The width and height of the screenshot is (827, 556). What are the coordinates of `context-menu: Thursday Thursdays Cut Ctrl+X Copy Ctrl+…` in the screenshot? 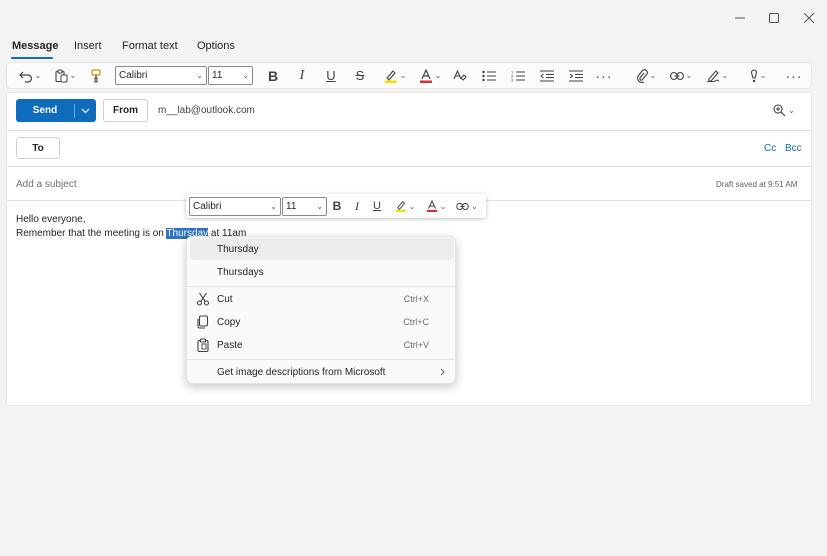 It's located at (321, 310).